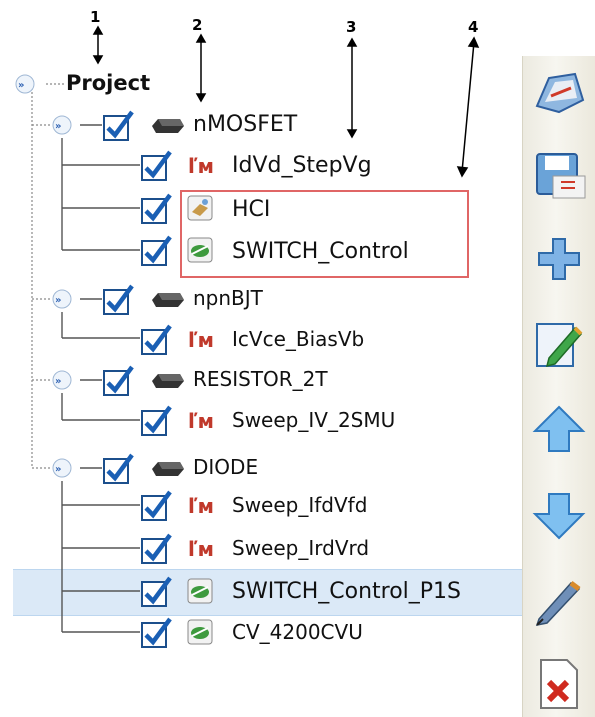  Describe the element at coordinates (559, 345) in the screenshot. I see `edit-icon` at that location.